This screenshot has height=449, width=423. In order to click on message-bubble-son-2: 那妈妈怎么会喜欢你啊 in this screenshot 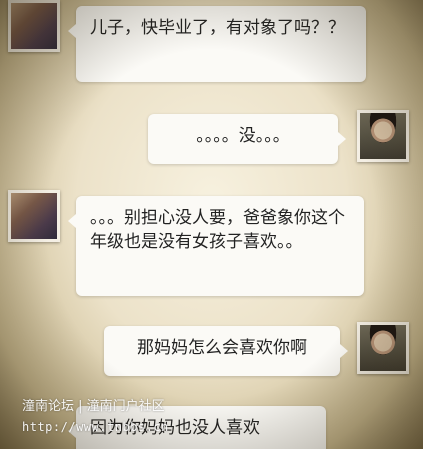, I will do `click(226, 351)`.